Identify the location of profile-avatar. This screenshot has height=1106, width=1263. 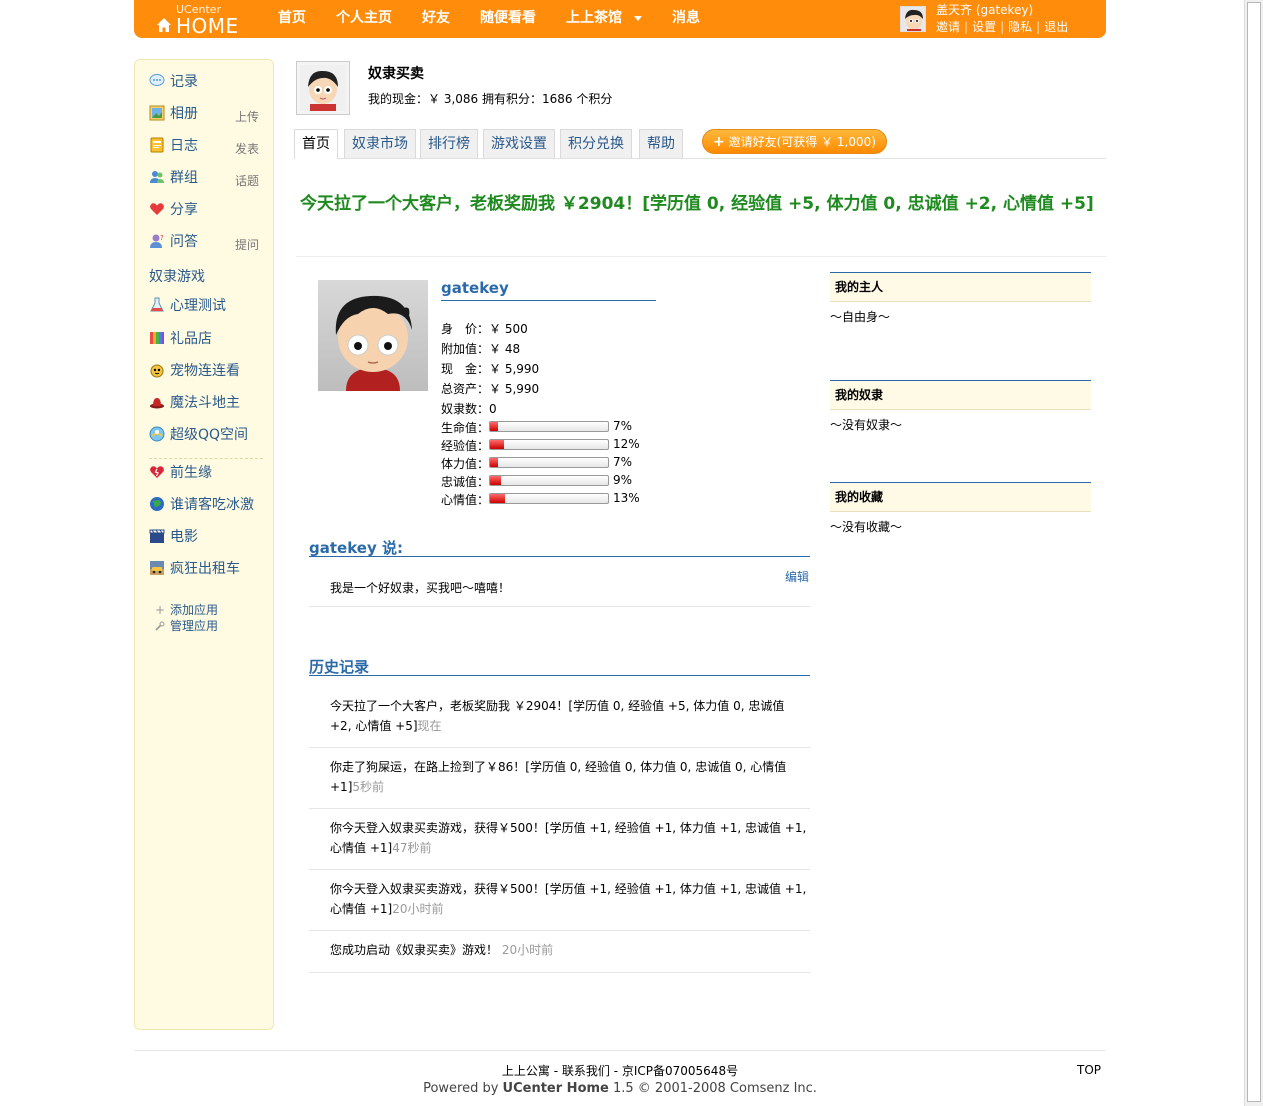
(373, 335).